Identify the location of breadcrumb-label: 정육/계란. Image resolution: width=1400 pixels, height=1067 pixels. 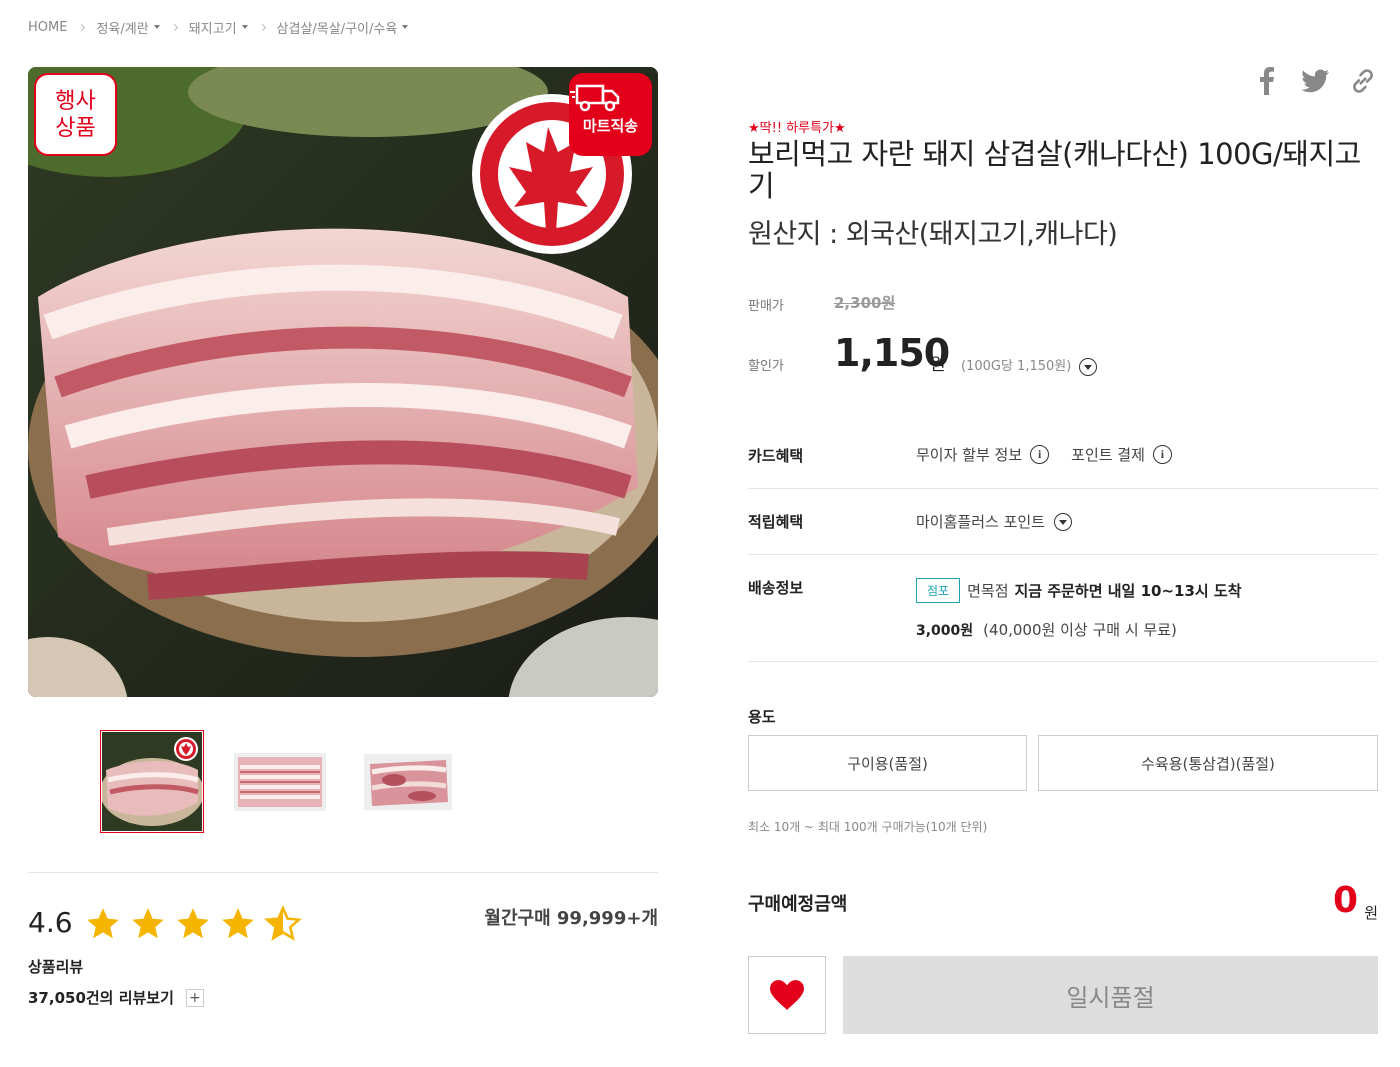
(122, 29).